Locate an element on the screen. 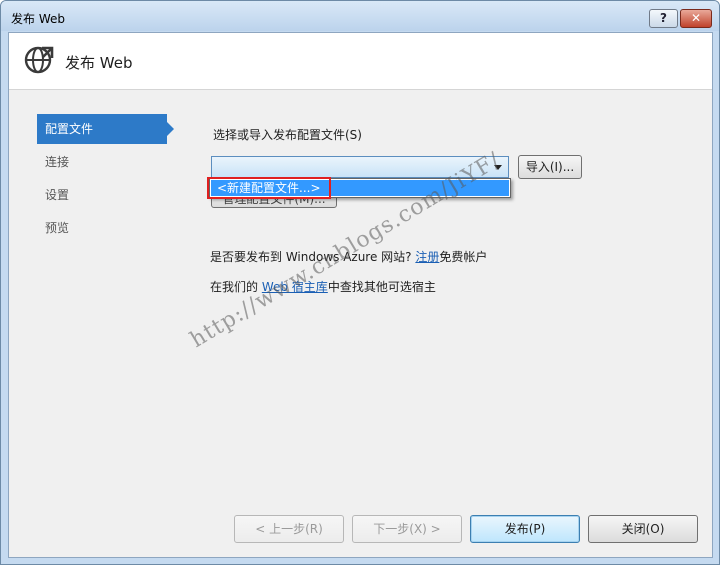 Image resolution: width=720 pixels, height=565 pixels. azure-prompt-suffix: 免费帐户 is located at coordinates (463, 257).